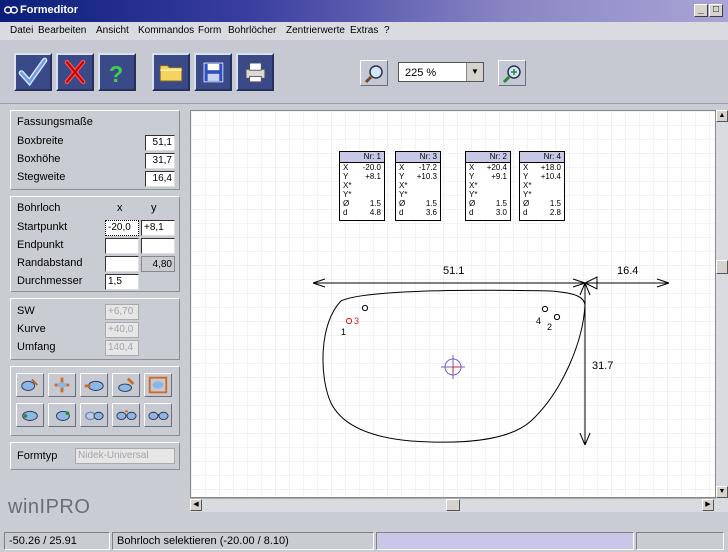 The image size is (728, 552). I want to click on horizontal-scroll-thumb, so click(453, 505).